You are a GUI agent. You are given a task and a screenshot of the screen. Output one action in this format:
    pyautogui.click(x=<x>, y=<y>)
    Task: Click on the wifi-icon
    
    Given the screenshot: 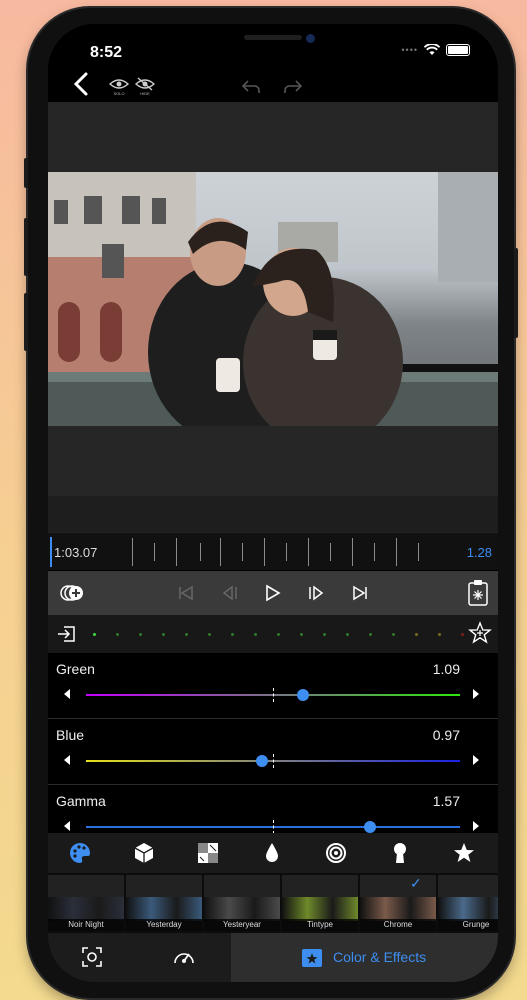 What is the action you would take?
    pyautogui.click(x=432, y=49)
    